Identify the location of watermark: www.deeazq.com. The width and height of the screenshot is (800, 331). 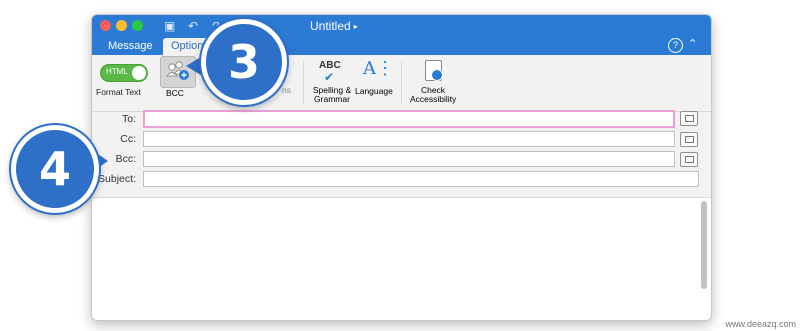
(760, 324).